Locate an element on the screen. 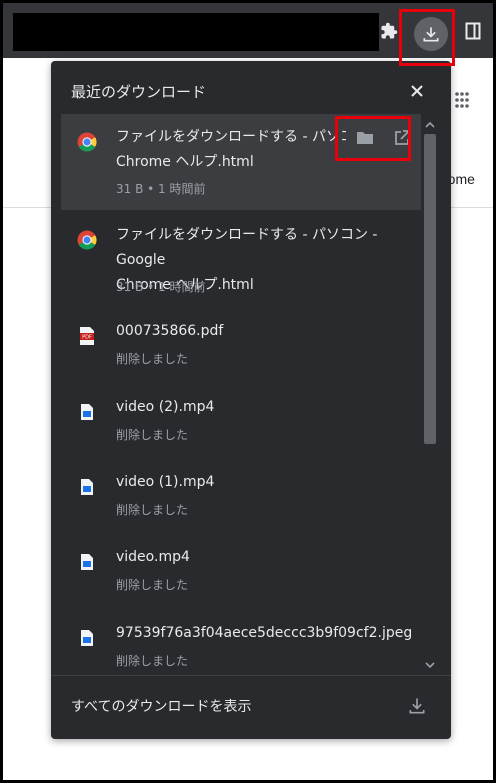 The image size is (496, 783). panel-footer: すべてのダウンロードを表示 is located at coordinates (251, 707).